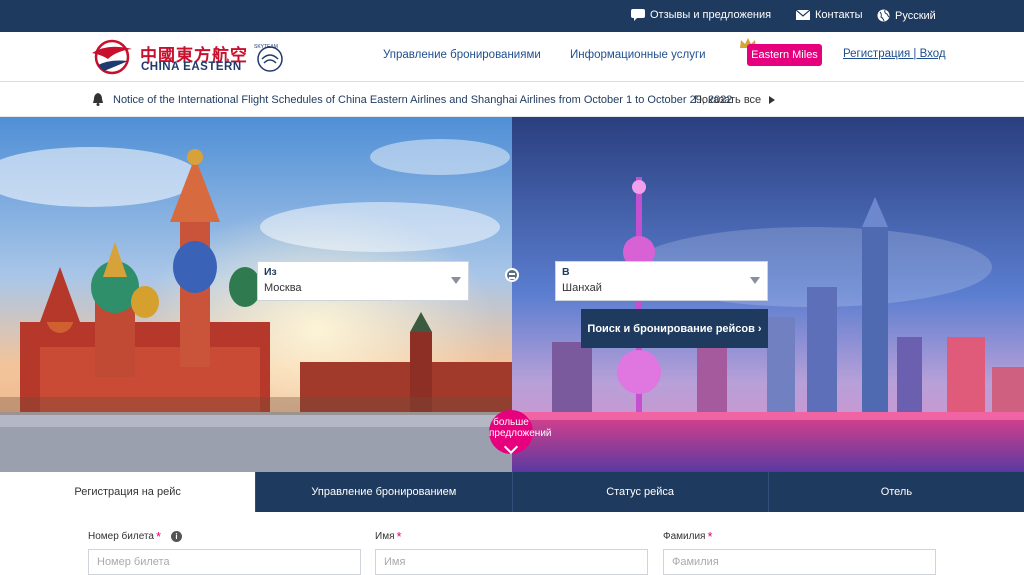  I want to click on tab-hotel: Отель, so click(895, 492).